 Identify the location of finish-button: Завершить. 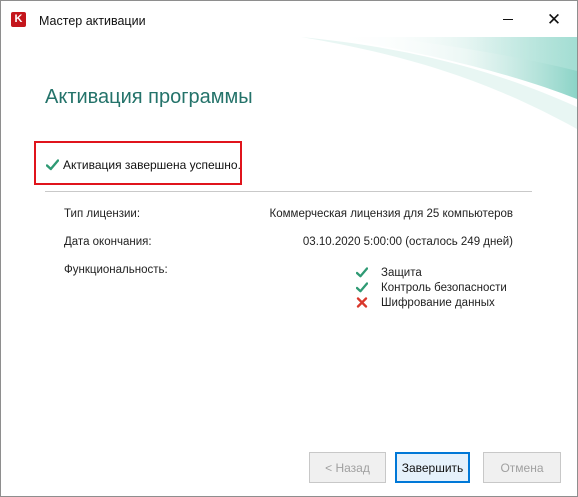
(432, 467).